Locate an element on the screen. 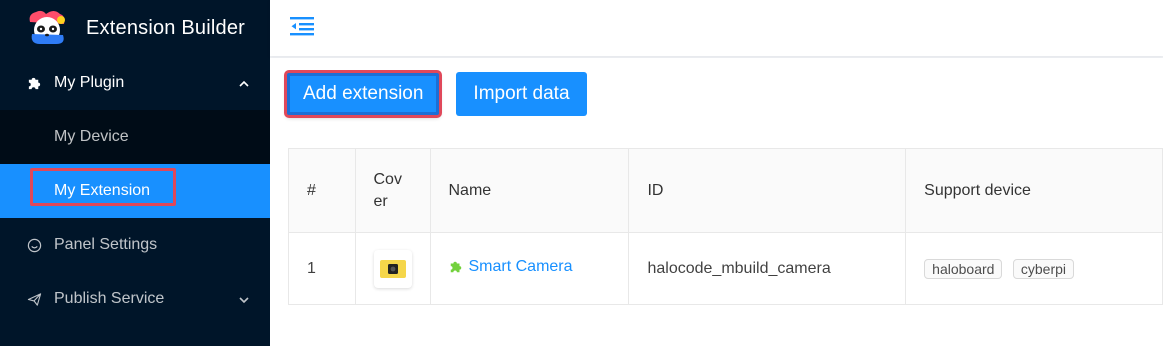 Image resolution: width=1163 pixels, height=346 pixels. name-cell: Smart Camera is located at coordinates (529, 268).